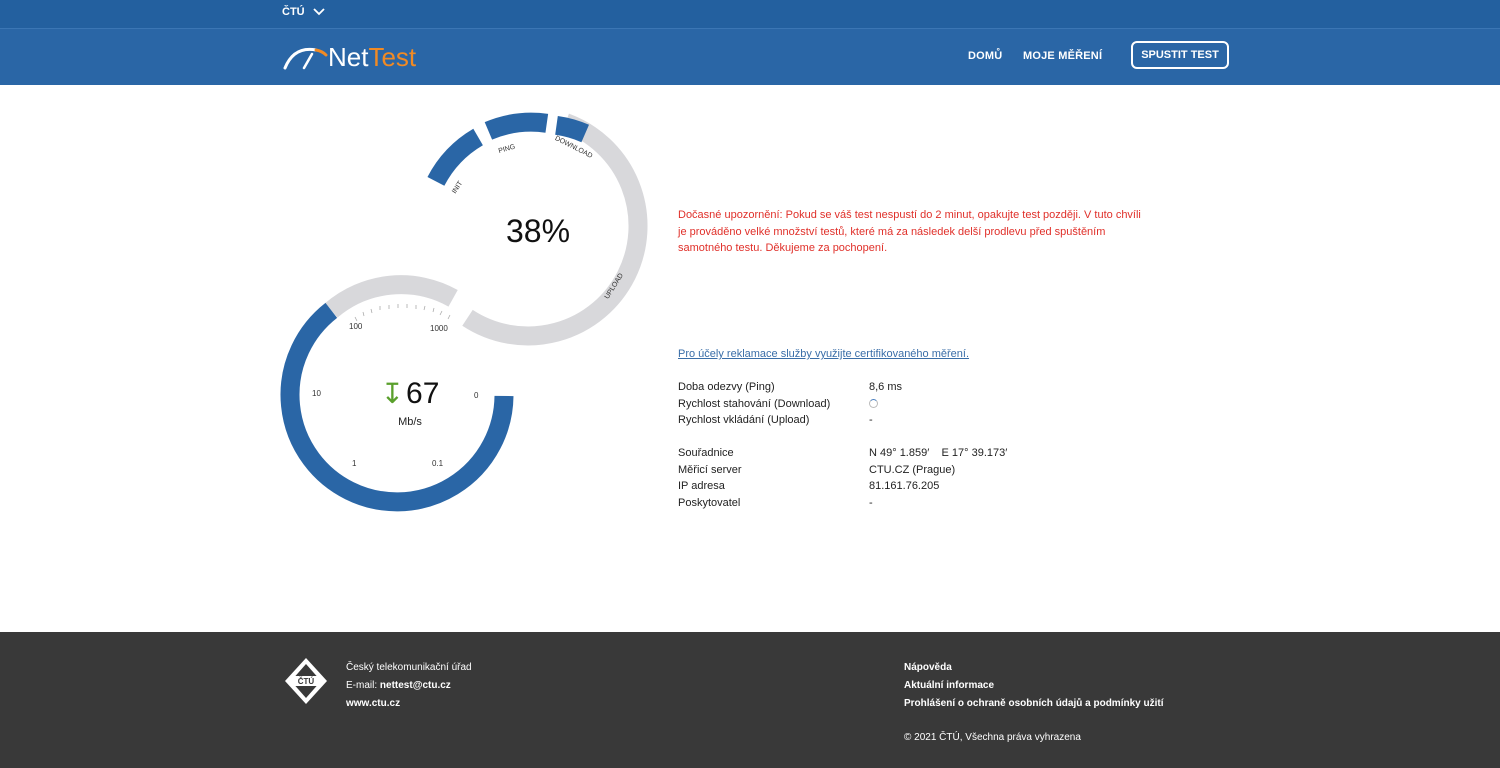 This screenshot has height=768, width=1500. I want to click on upload-value: -, so click(871, 420).